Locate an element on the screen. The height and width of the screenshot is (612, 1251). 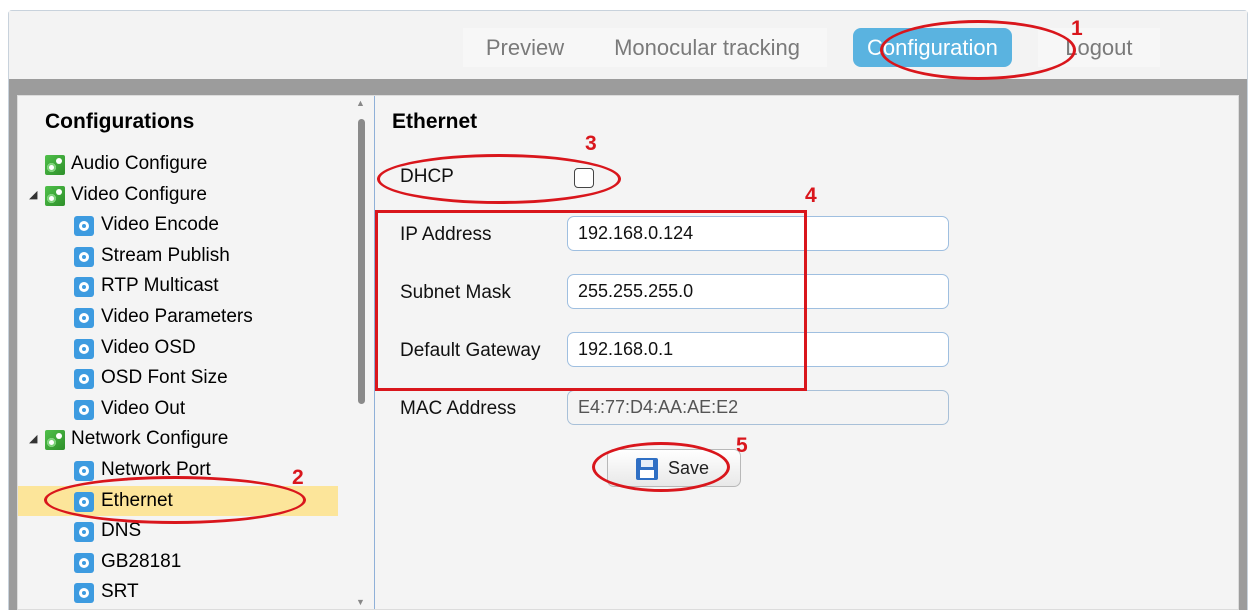
scroll-up-arrow-icon: ▲ is located at coordinates (360, 103).